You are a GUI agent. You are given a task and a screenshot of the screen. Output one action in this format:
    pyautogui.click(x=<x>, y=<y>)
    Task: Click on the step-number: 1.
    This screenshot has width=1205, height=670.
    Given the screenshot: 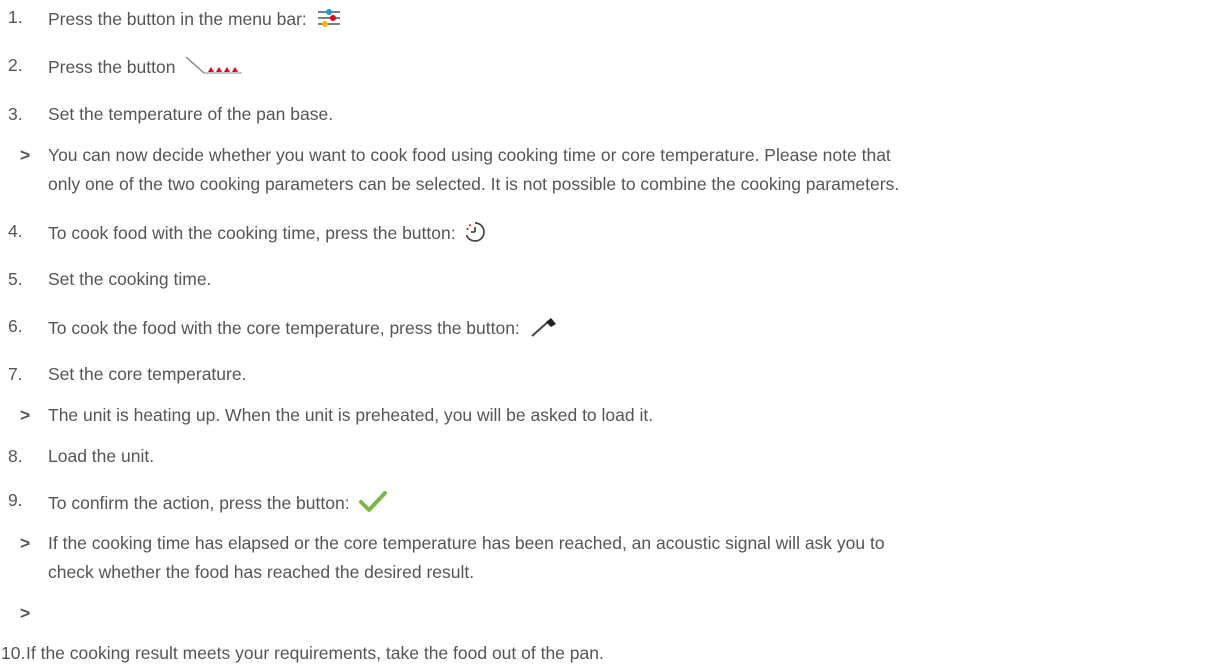 What is the action you would take?
    pyautogui.click(x=15, y=17)
    